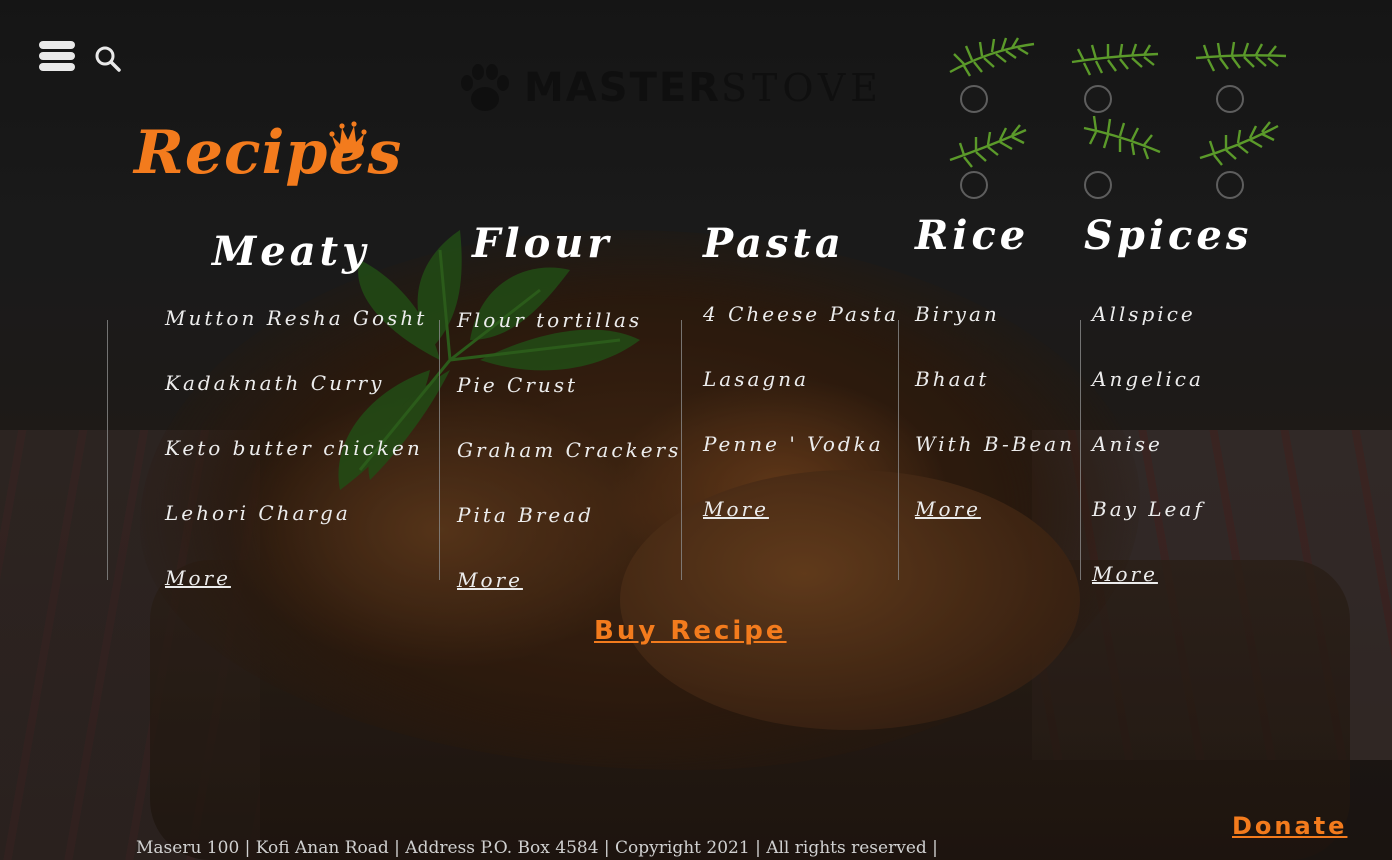 This screenshot has height=860, width=1392. I want to click on category-heading-spices: Spices, so click(1168, 235).